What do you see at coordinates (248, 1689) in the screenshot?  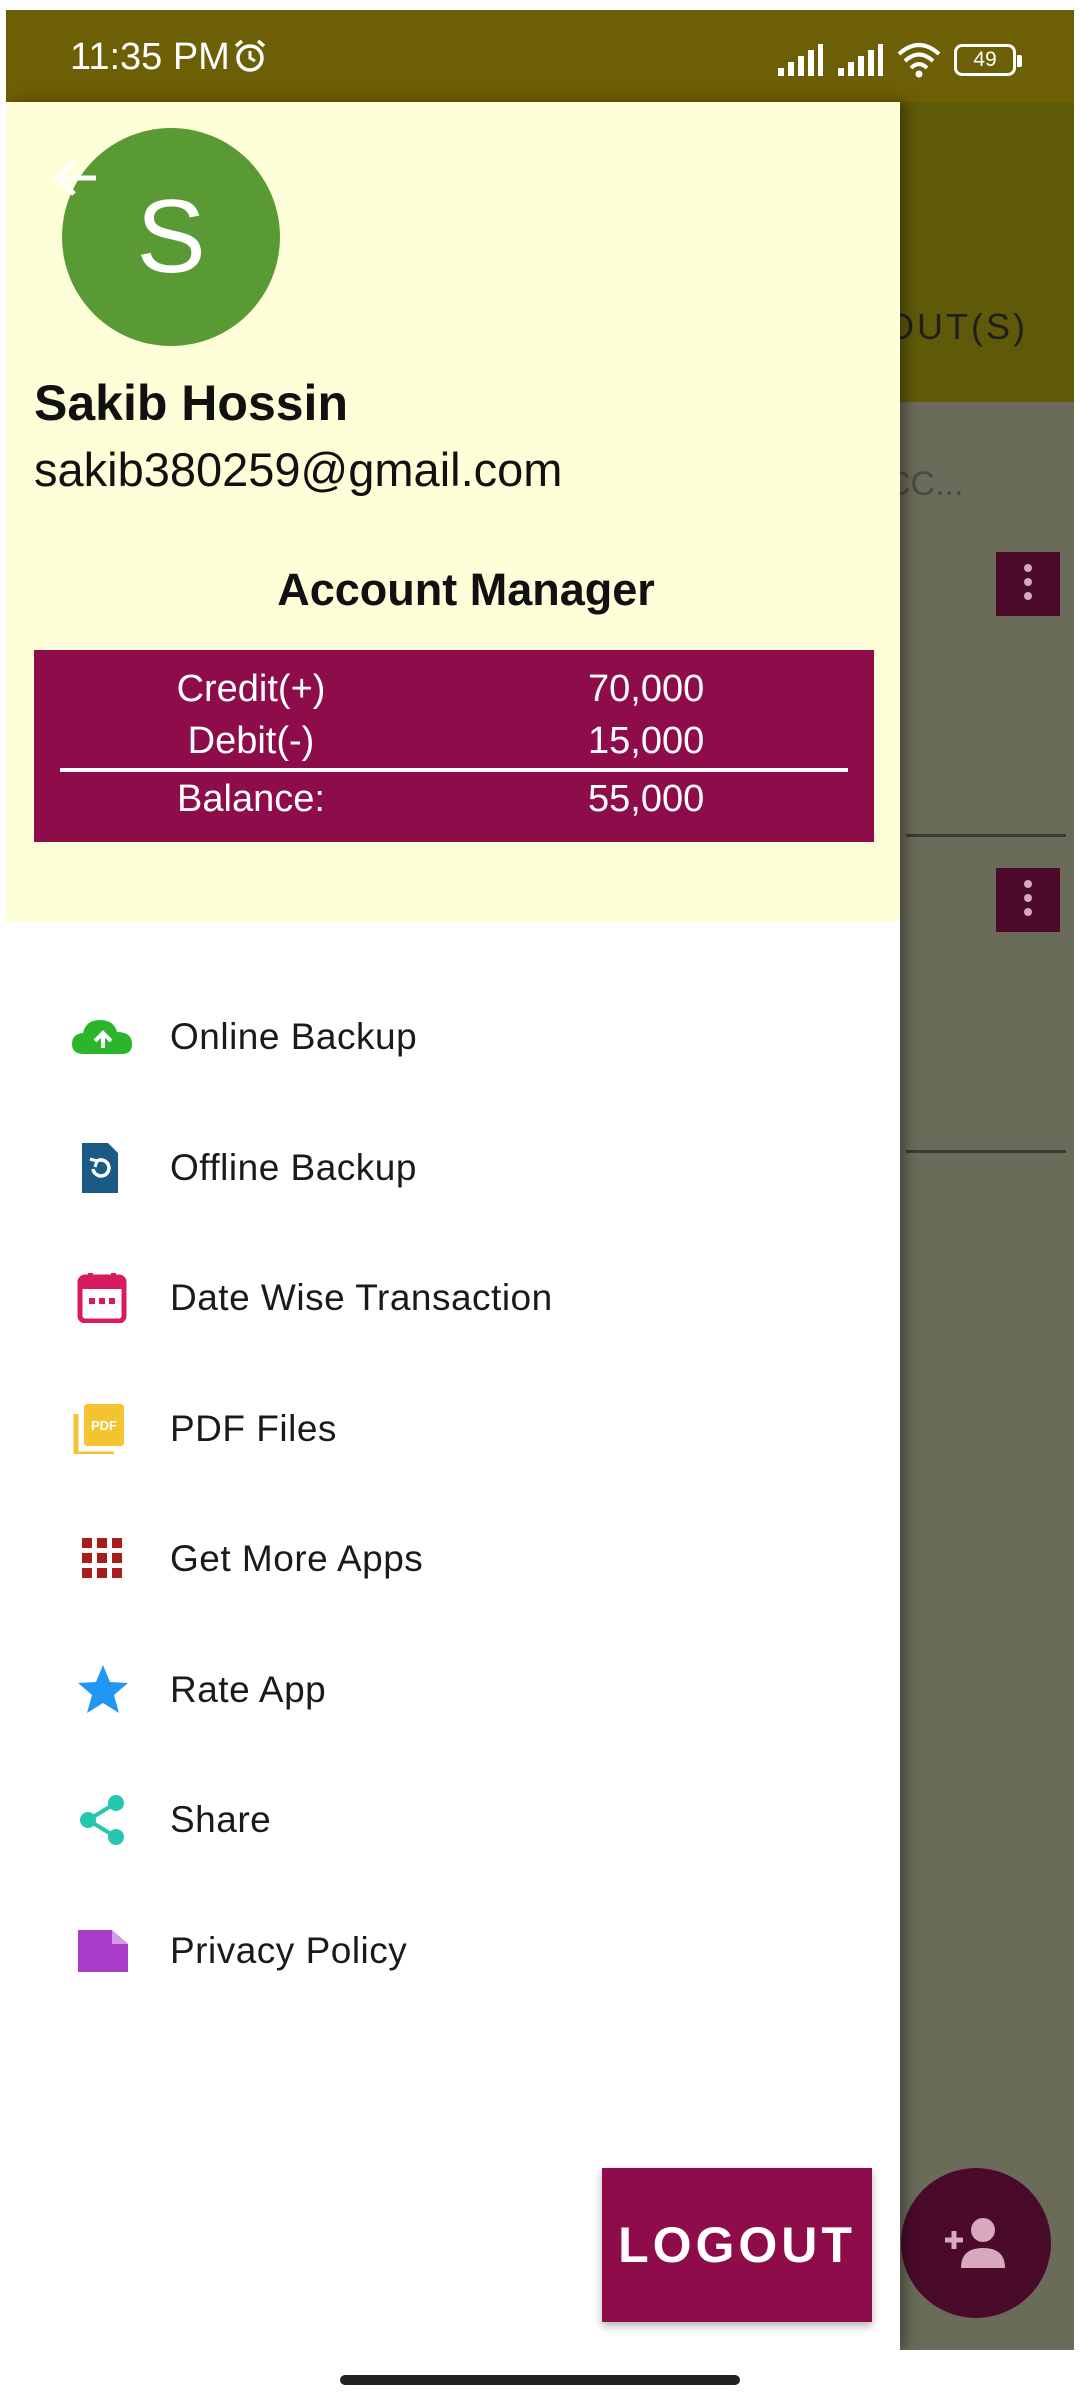 I see `menu-item-label: Rate App` at bounding box center [248, 1689].